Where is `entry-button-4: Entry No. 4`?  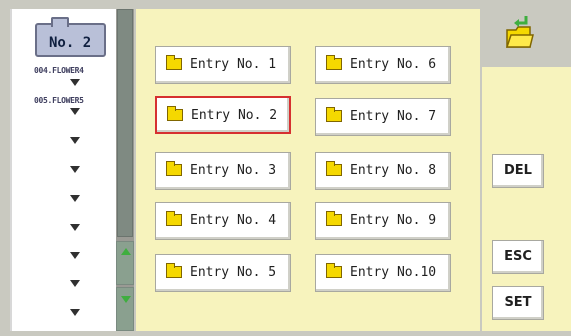
entry-button-4: Entry No. 4 is located at coordinates (223, 221).